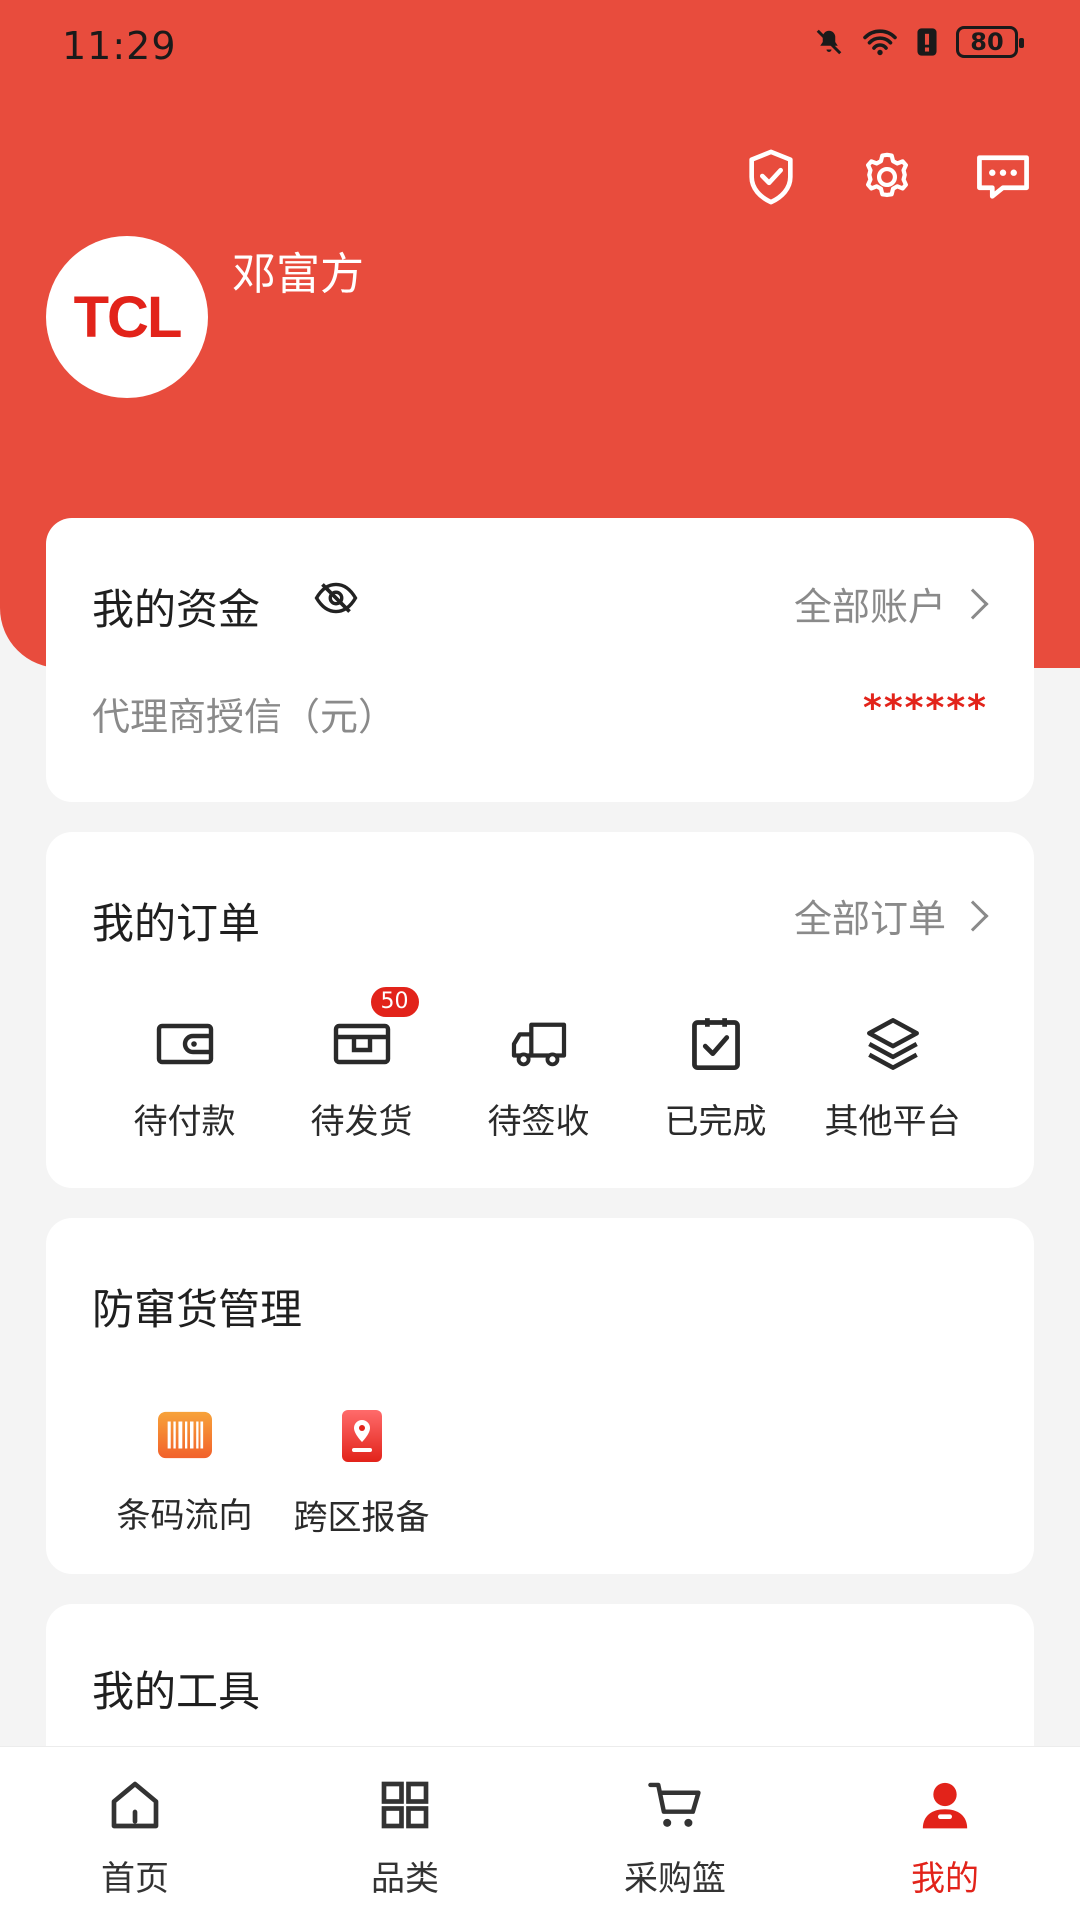 This screenshot has height=1920, width=1080. Describe the element at coordinates (361, 1518) in the screenshot. I see `anti-item-label: 跨区报备` at that location.